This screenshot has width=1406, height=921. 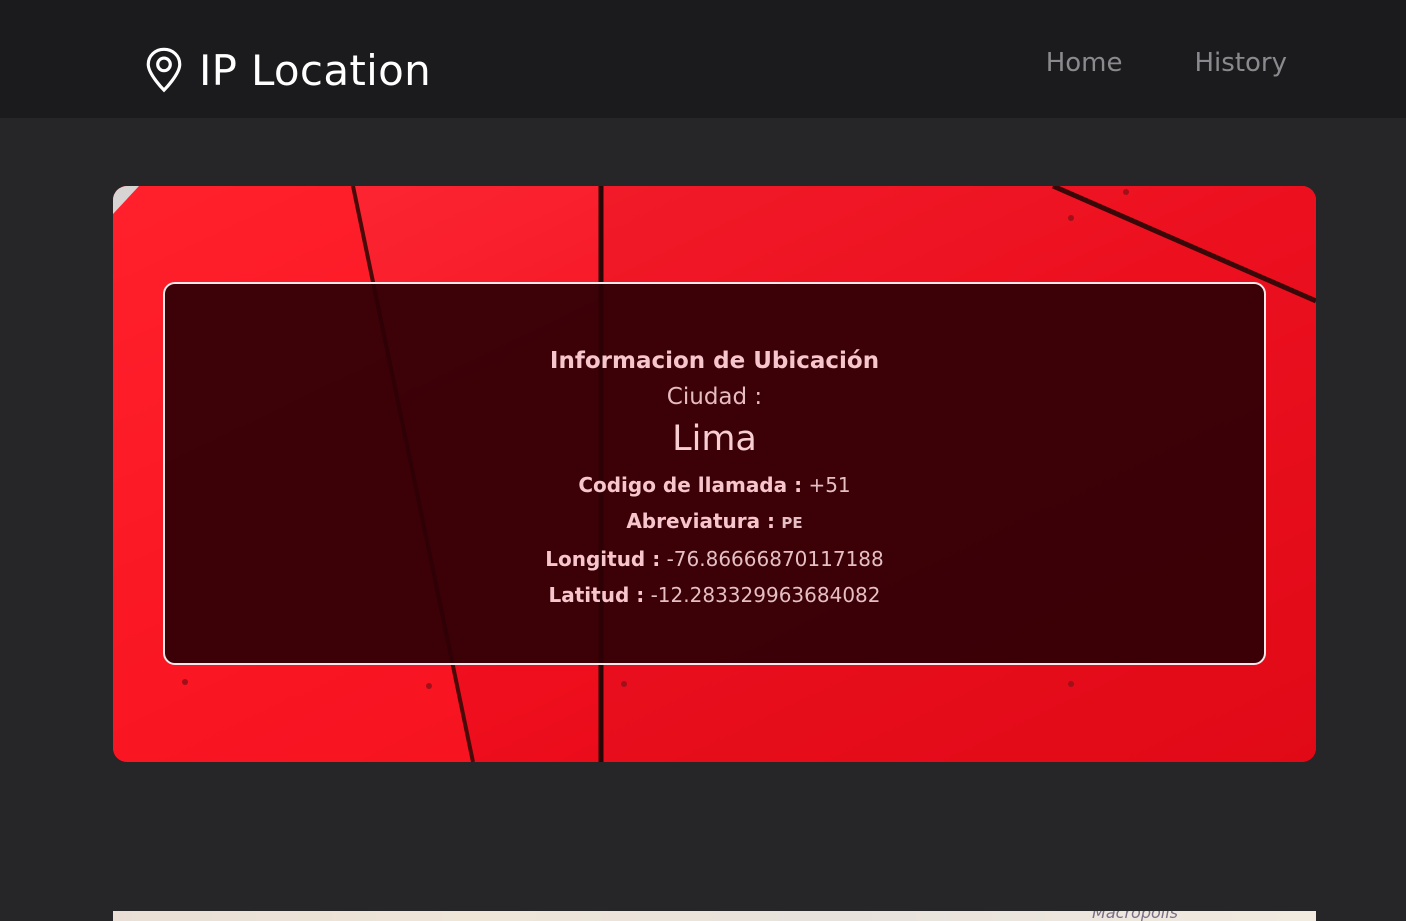 What do you see at coordinates (714, 439) in the screenshot?
I see `city-value: Lima` at bounding box center [714, 439].